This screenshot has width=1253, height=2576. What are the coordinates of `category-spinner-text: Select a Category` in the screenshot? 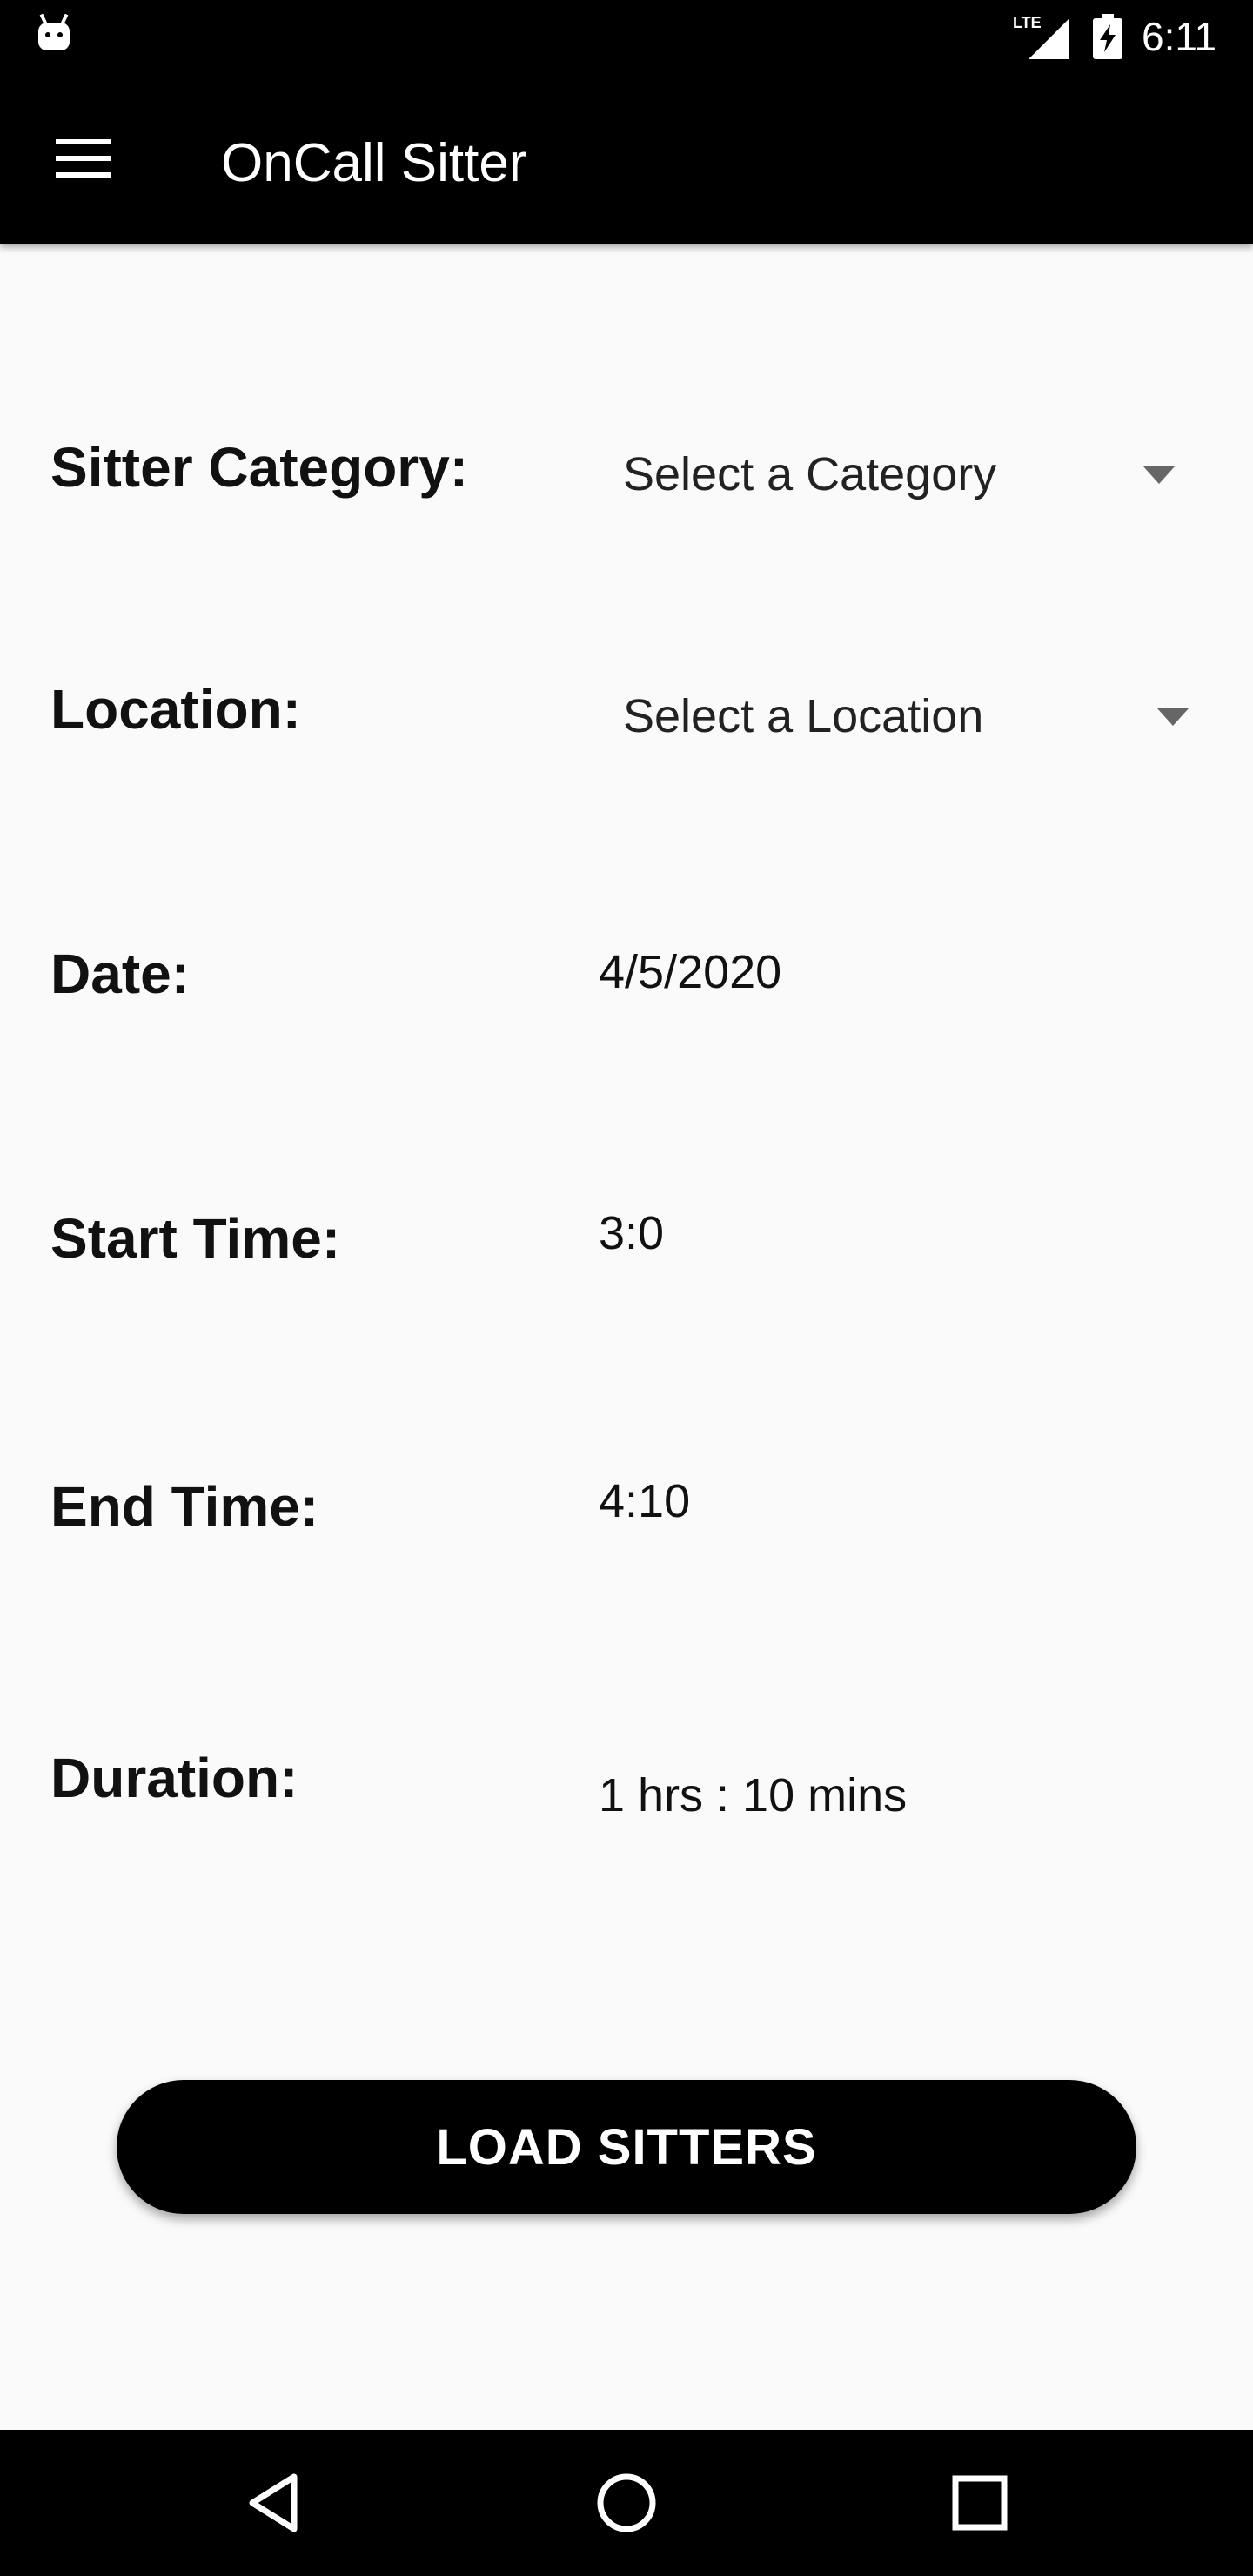 It's located at (810, 474).